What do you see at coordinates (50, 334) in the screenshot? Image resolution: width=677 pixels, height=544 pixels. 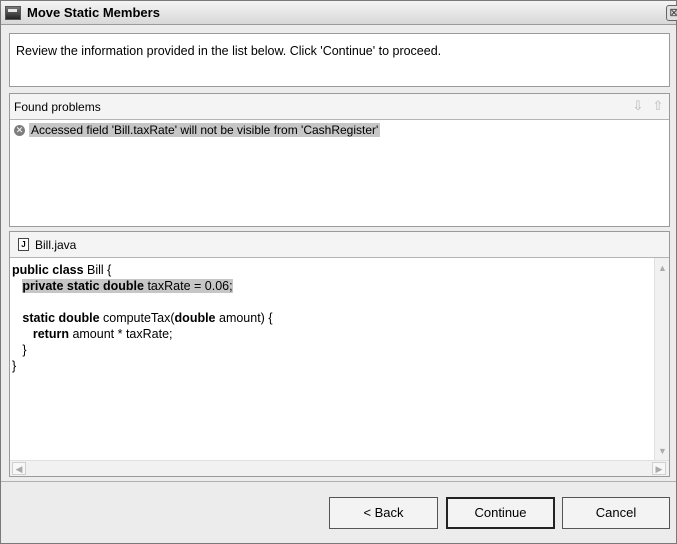 I see `code-keyword: return` at bounding box center [50, 334].